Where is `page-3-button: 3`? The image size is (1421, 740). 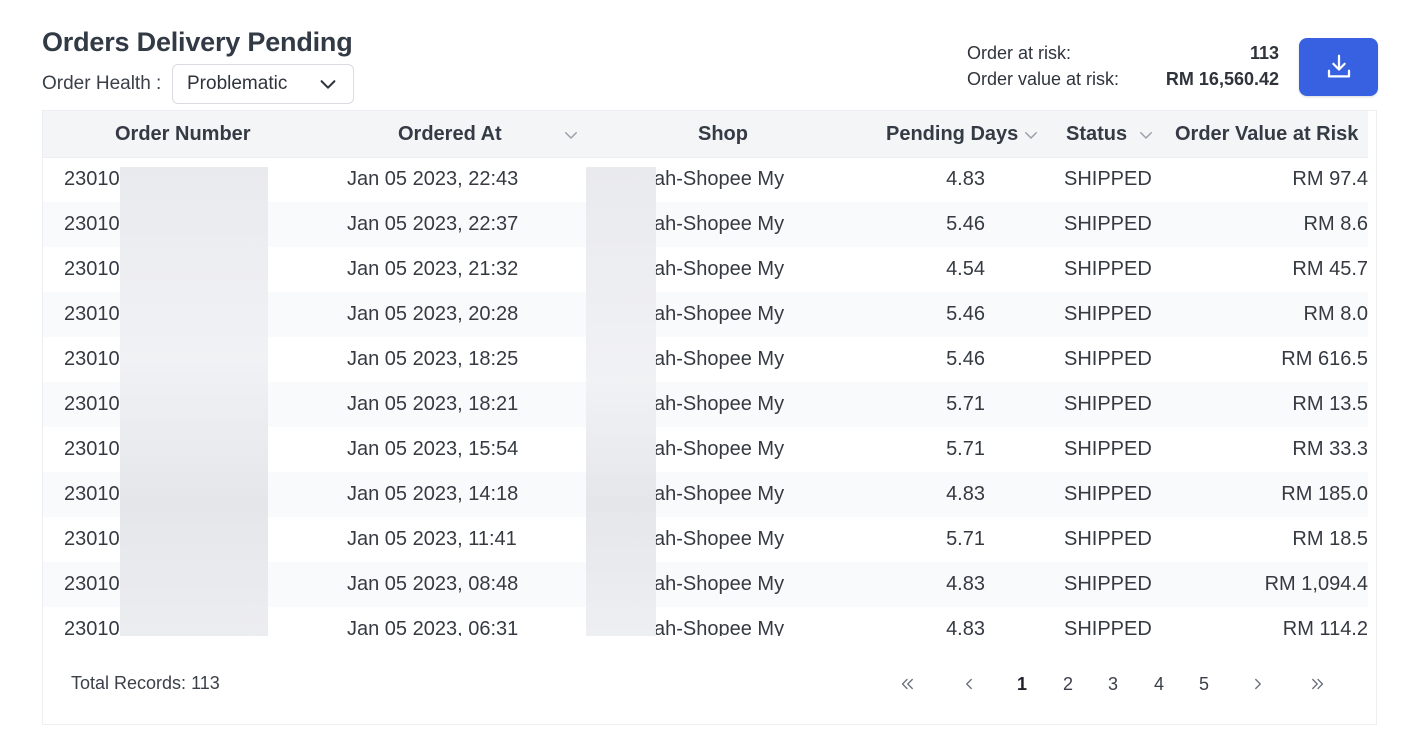 page-3-button: 3 is located at coordinates (1113, 684).